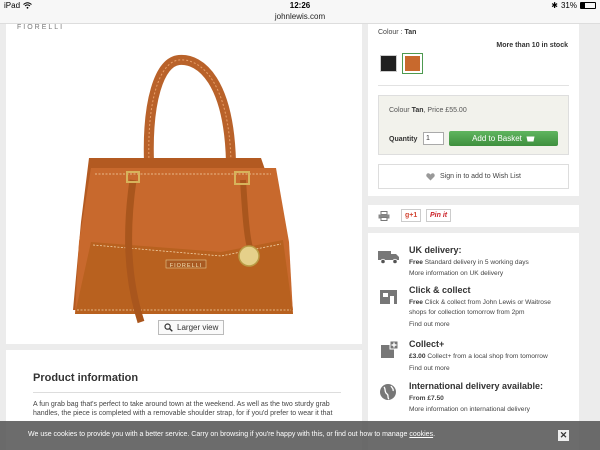  What do you see at coordinates (168, 327) in the screenshot?
I see `magnifier-icon` at bounding box center [168, 327].